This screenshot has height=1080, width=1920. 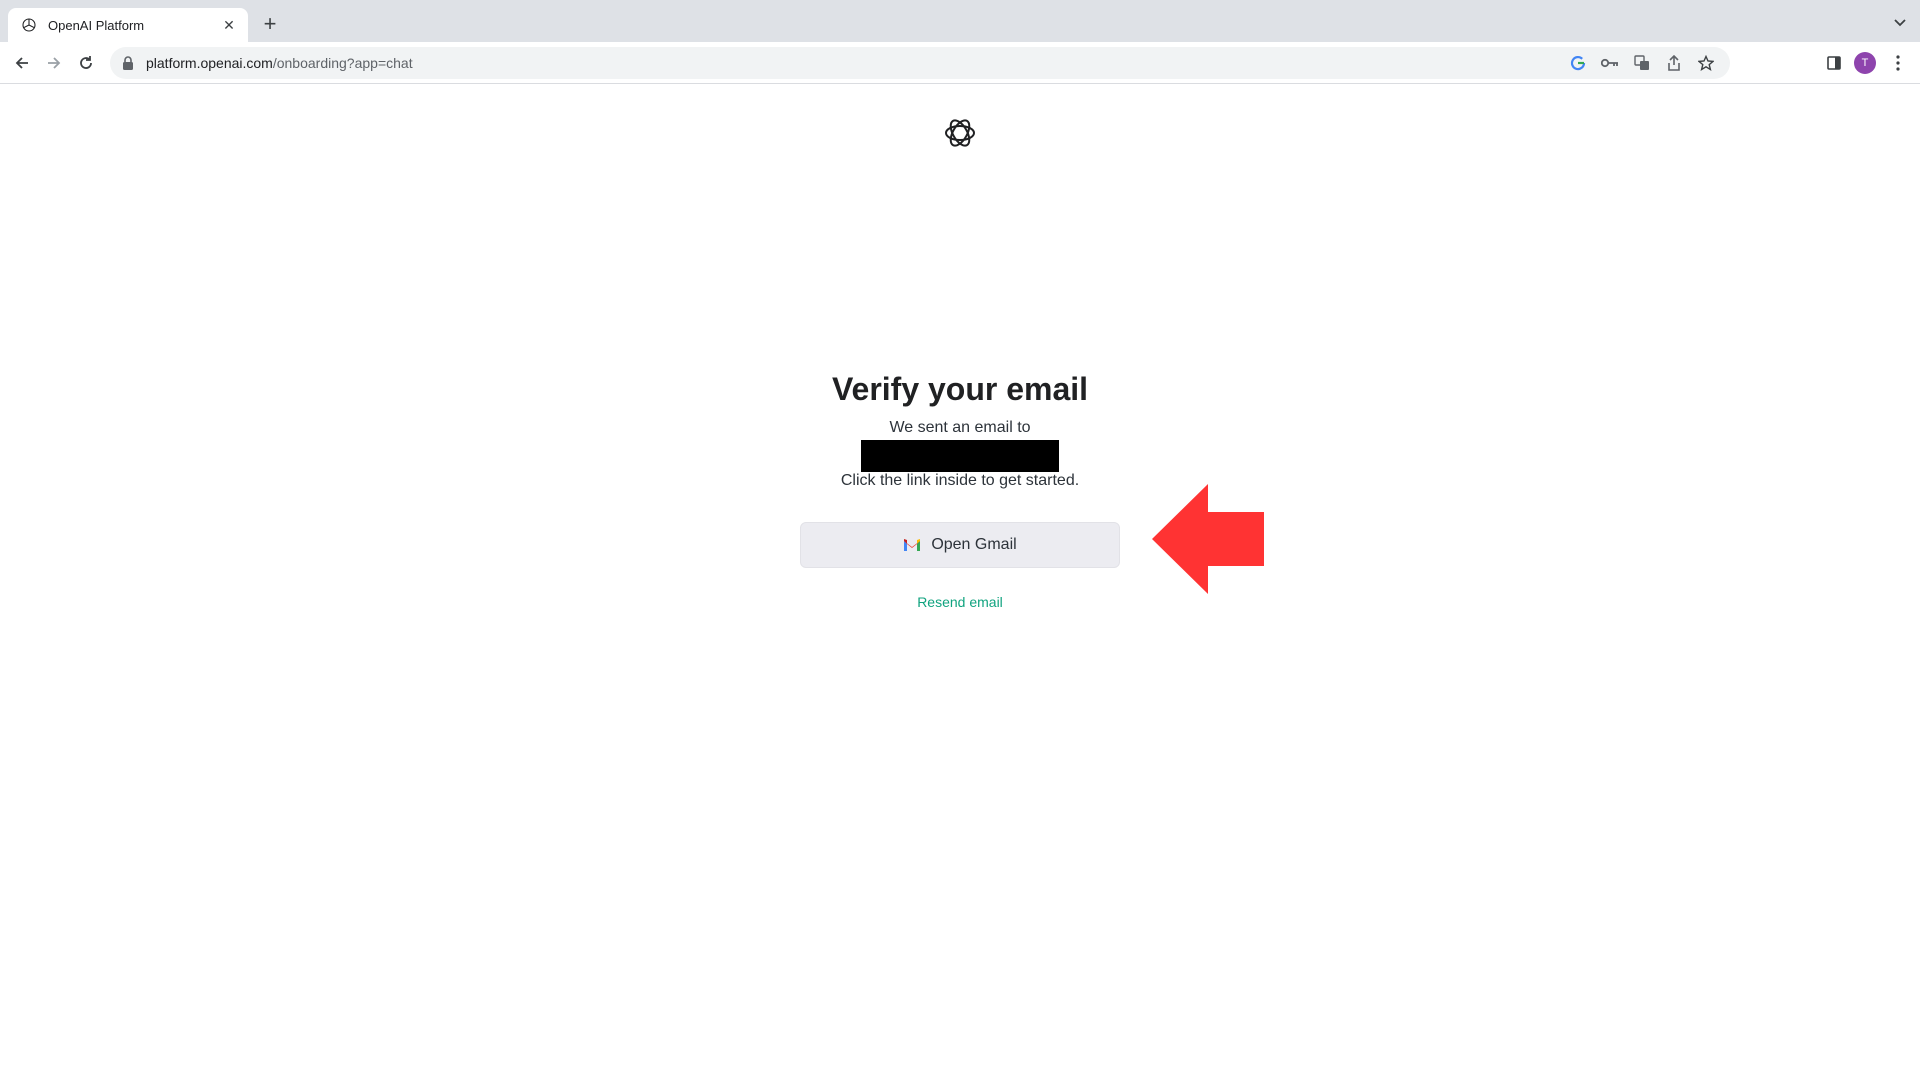 I want to click on reload-icon, so click(x=86, y=63).